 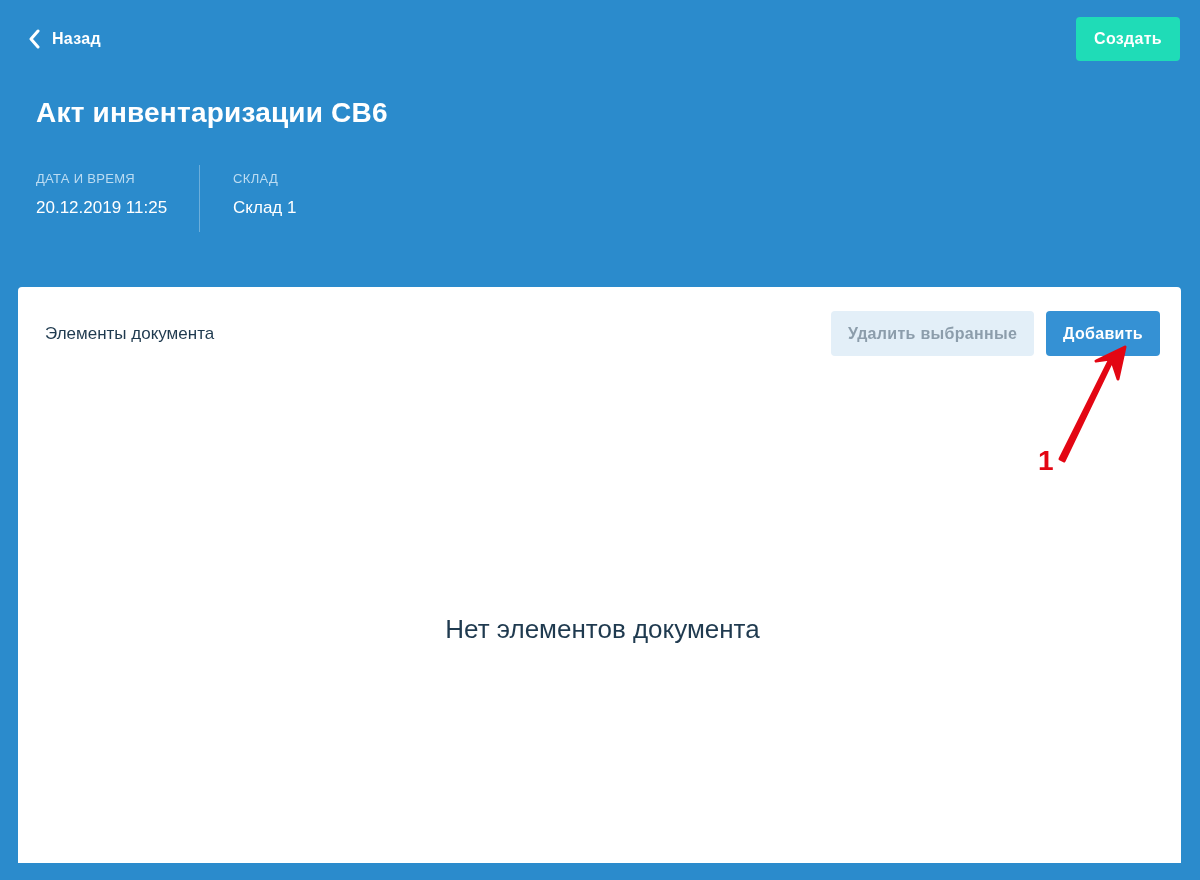 I want to click on add-button: Добавить, so click(x=1103, y=333).